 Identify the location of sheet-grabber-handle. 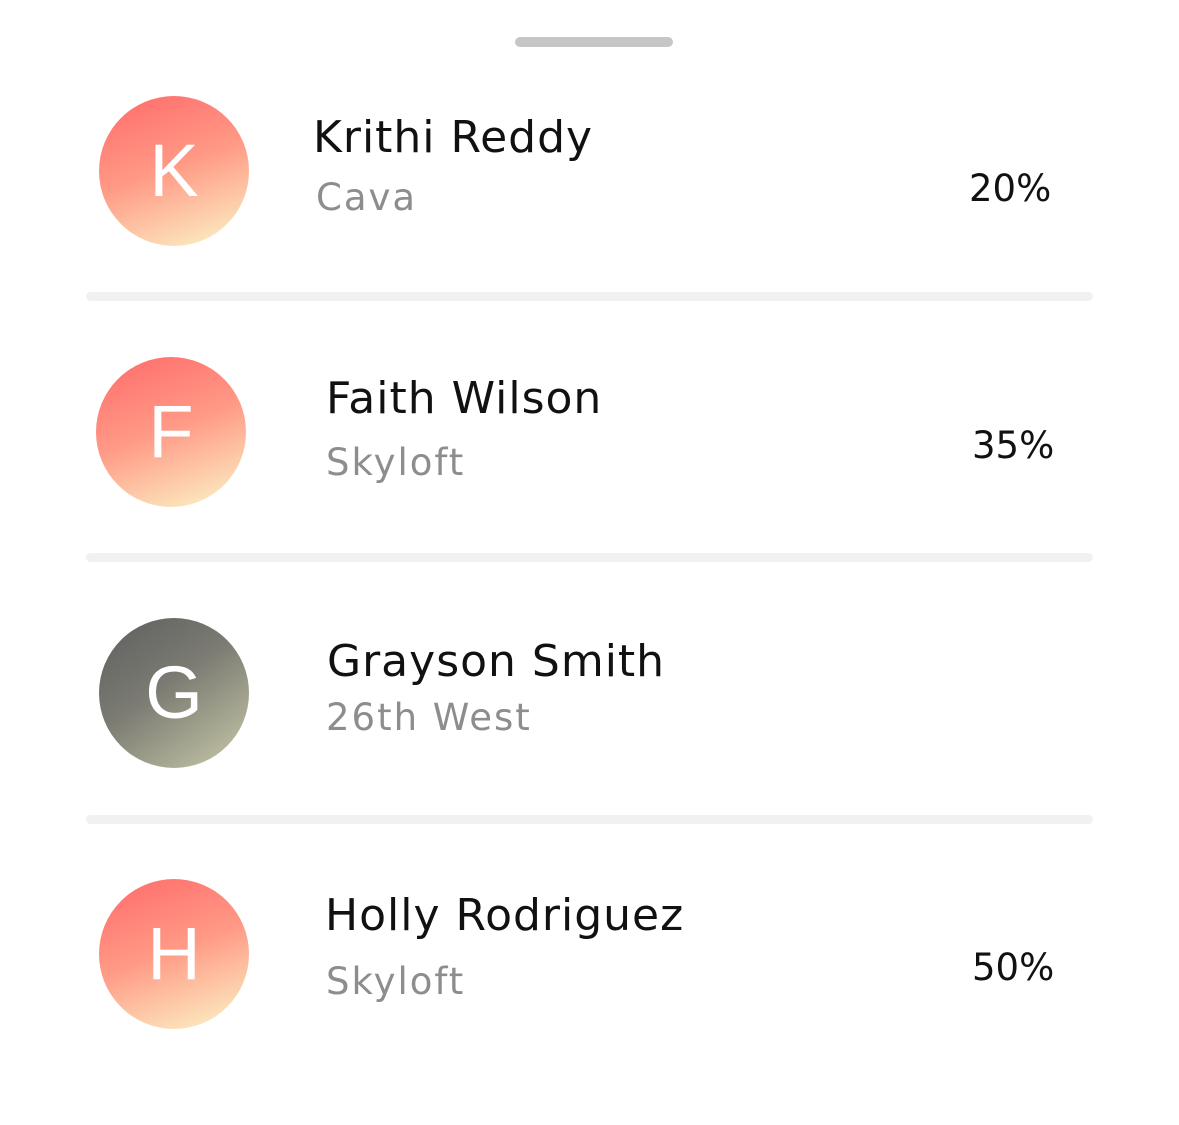
(594, 42).